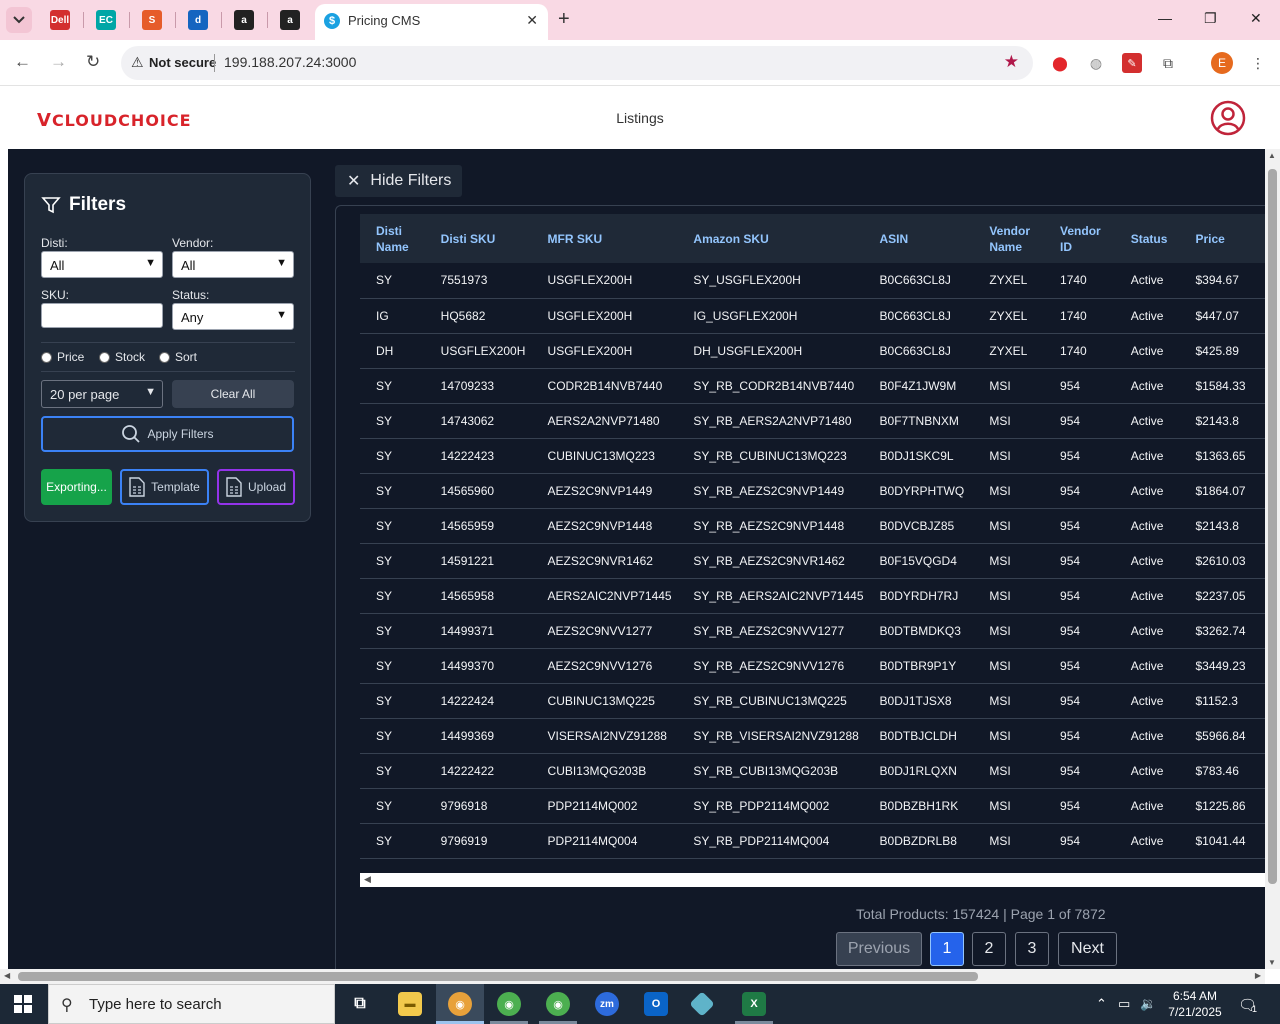 This screenshot has width=1280, height=1024. I want to click on browser-menu-icon: ⋮, so click(1258, 63).